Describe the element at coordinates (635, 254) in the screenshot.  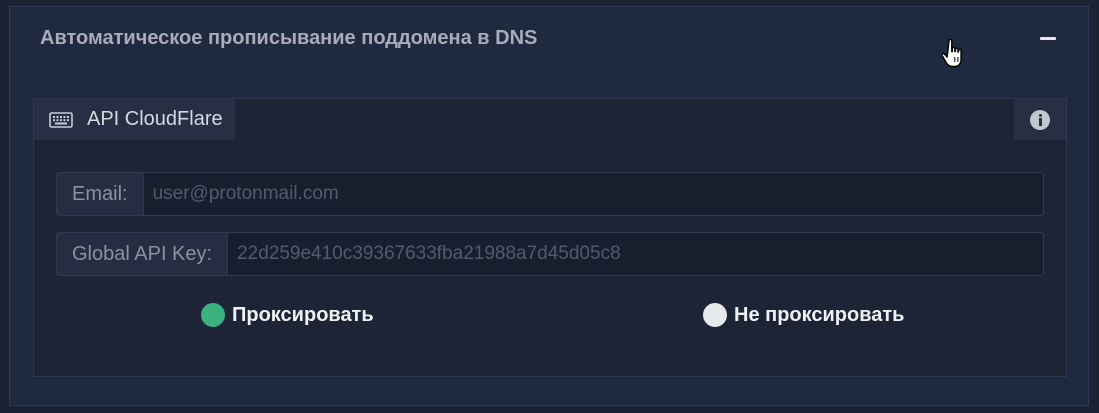
I see `api-key-input` at that location.